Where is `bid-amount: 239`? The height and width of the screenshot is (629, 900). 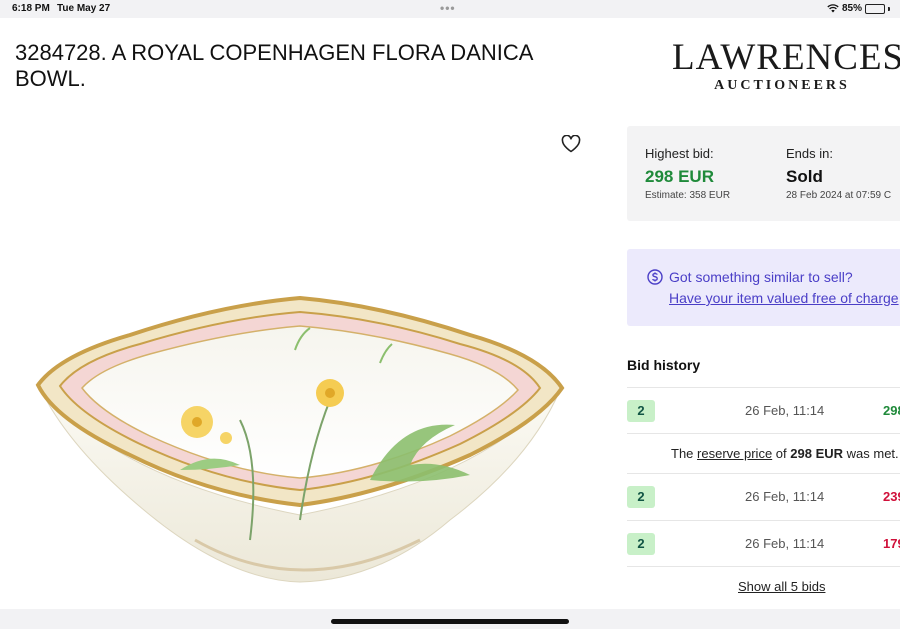
bid-amount: 239 is located at coordinates (891, 496).